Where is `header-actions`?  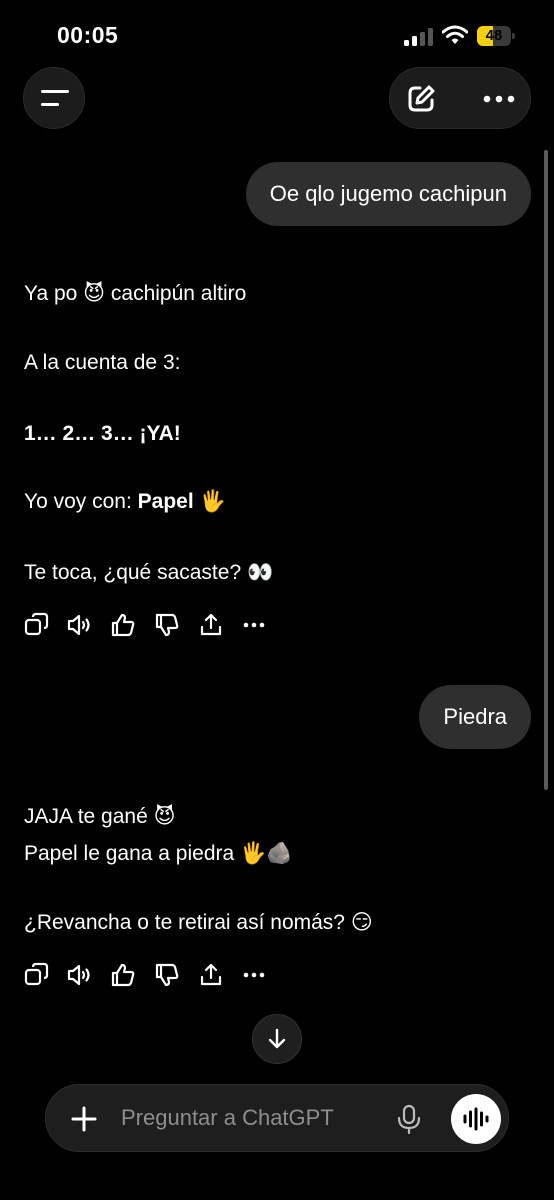
header-actions is located at coordinates (460, 98).